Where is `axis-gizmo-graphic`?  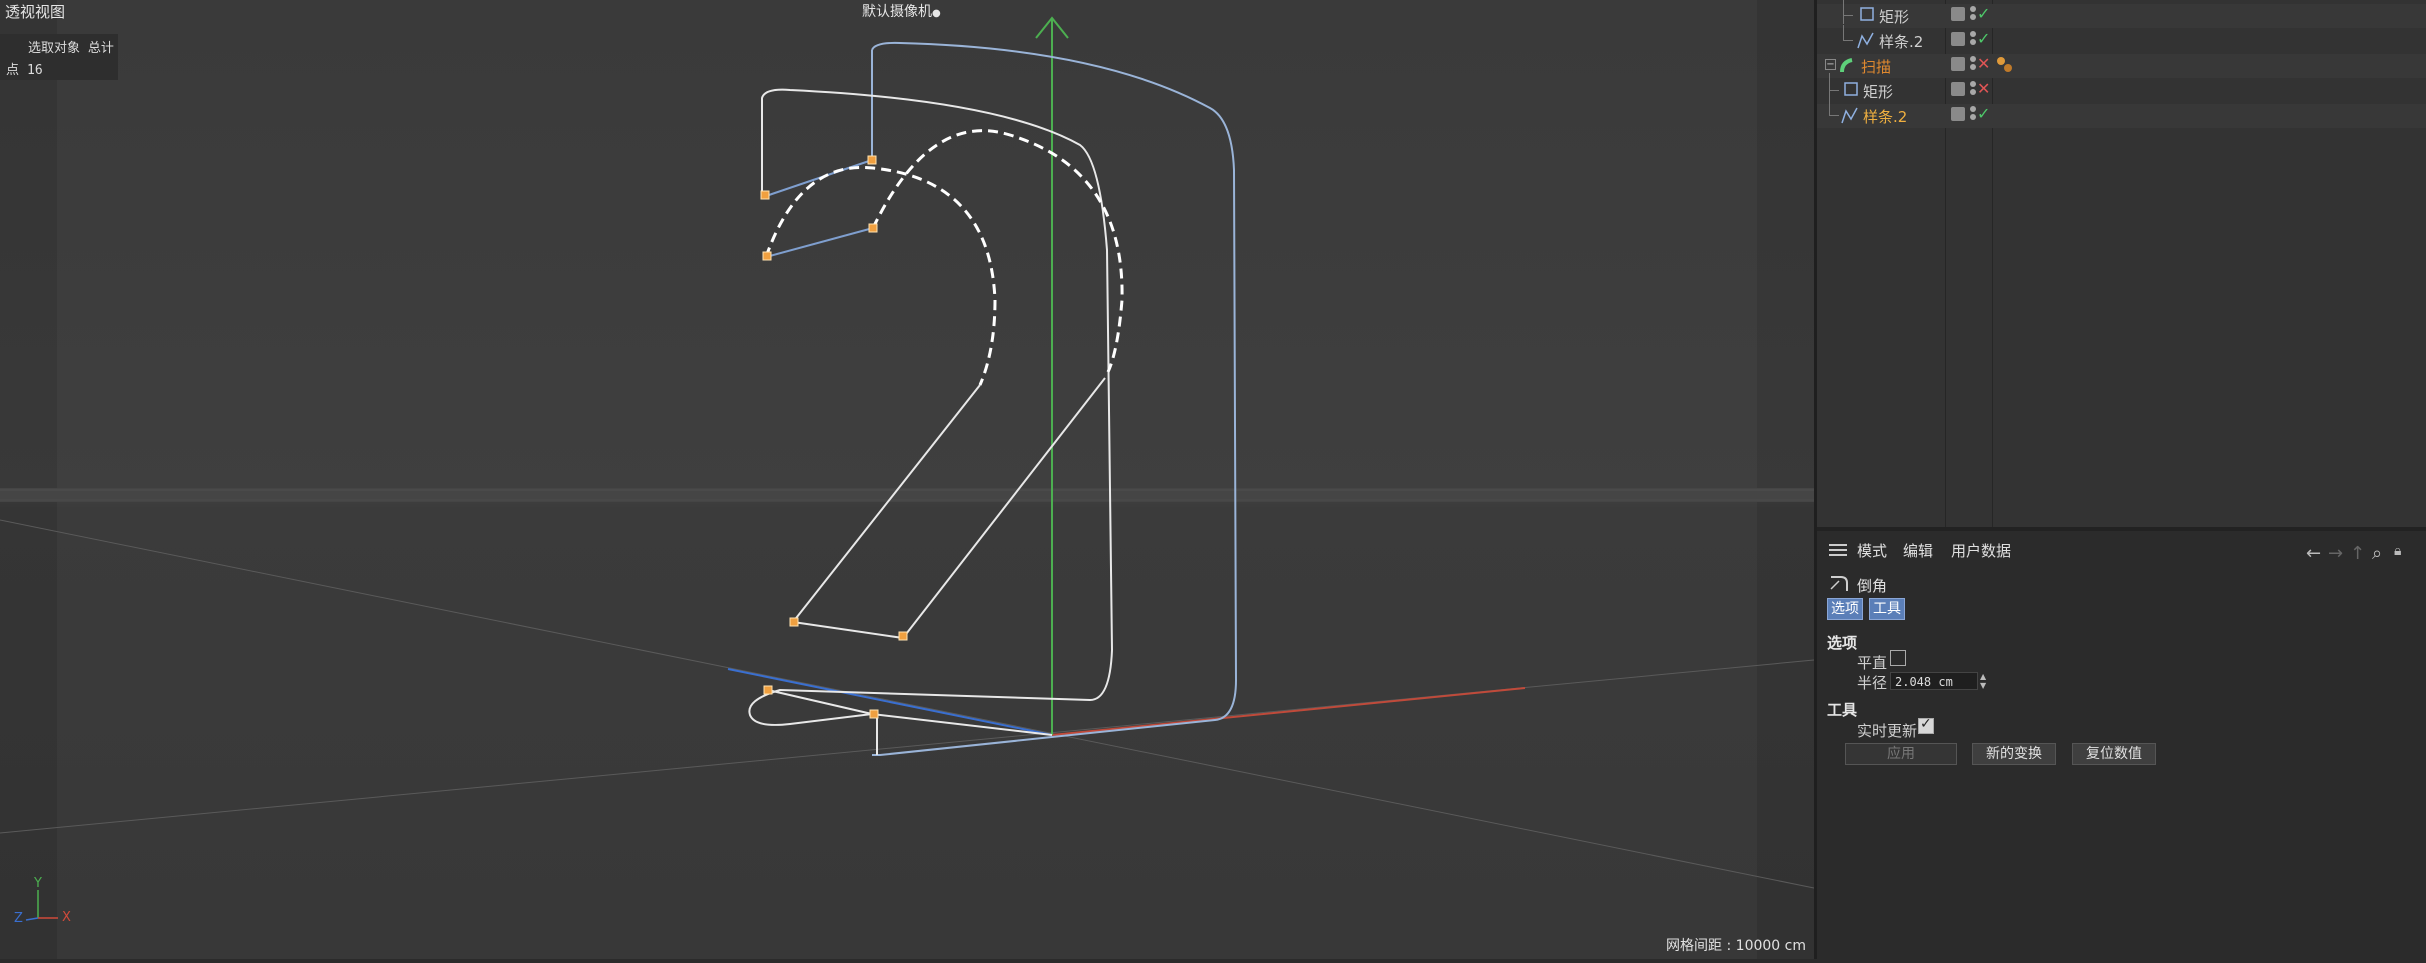
axis-gizmo-graphic is located at coordinates (41, 905).